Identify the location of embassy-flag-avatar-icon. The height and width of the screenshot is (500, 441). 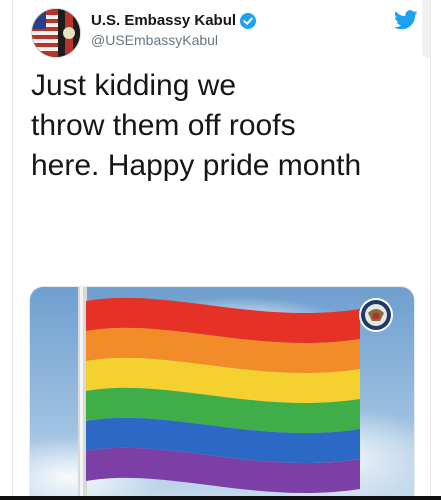
(56, 33).